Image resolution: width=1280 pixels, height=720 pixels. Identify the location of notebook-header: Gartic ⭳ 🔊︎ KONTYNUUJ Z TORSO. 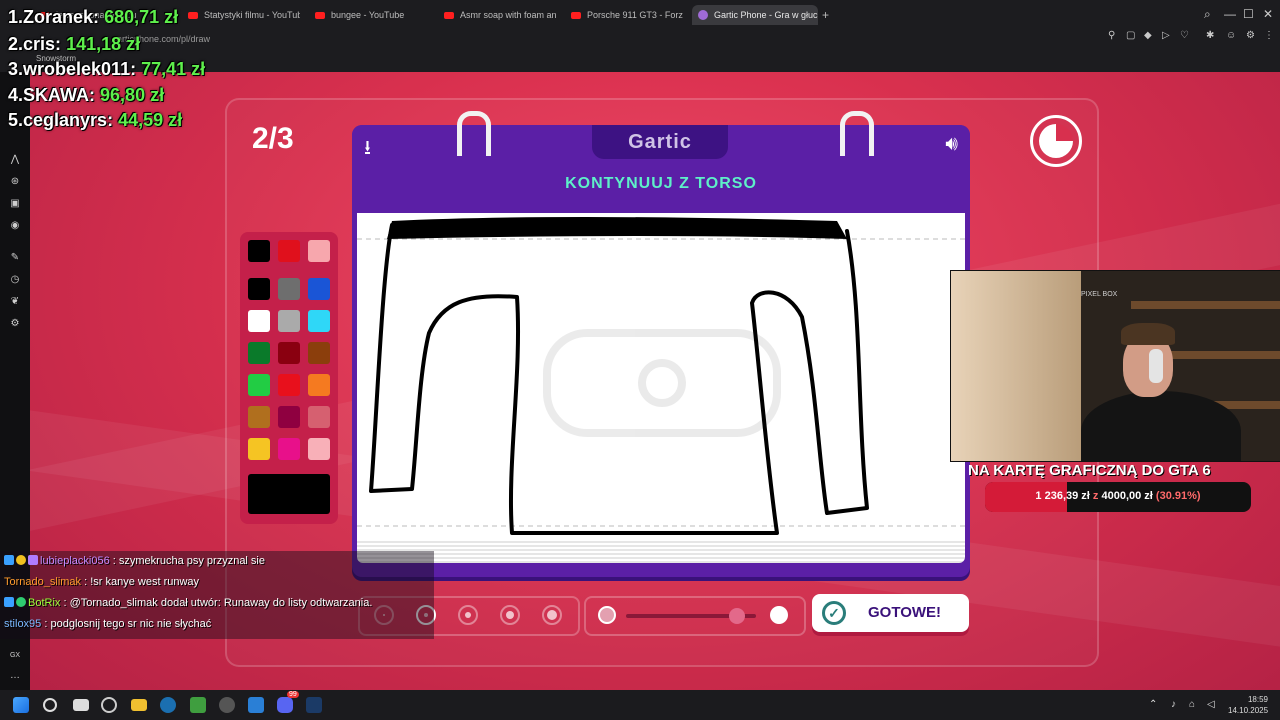
(661, 162).